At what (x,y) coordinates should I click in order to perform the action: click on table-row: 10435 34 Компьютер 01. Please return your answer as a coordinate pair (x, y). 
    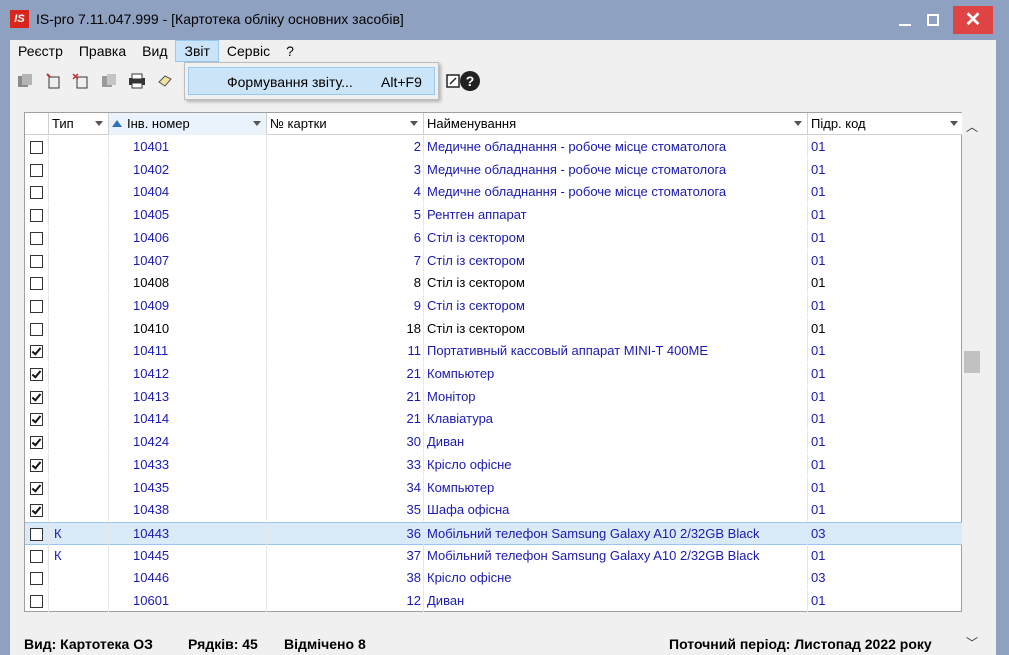
    Looking at the image, I should click on (494, 488).